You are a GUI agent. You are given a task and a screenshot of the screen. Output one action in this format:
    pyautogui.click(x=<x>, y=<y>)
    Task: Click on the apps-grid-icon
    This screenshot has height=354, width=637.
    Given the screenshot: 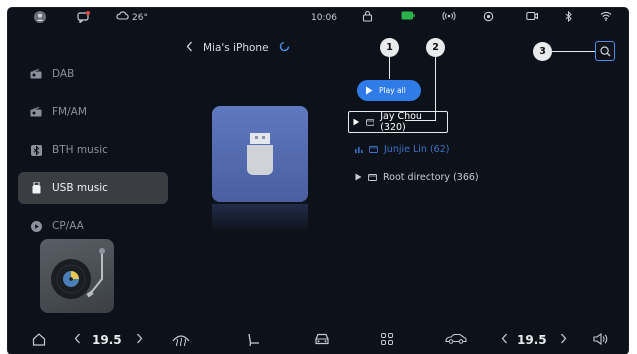 What is the action you would take?
    pyautogui.click(x=387, y=339)
    